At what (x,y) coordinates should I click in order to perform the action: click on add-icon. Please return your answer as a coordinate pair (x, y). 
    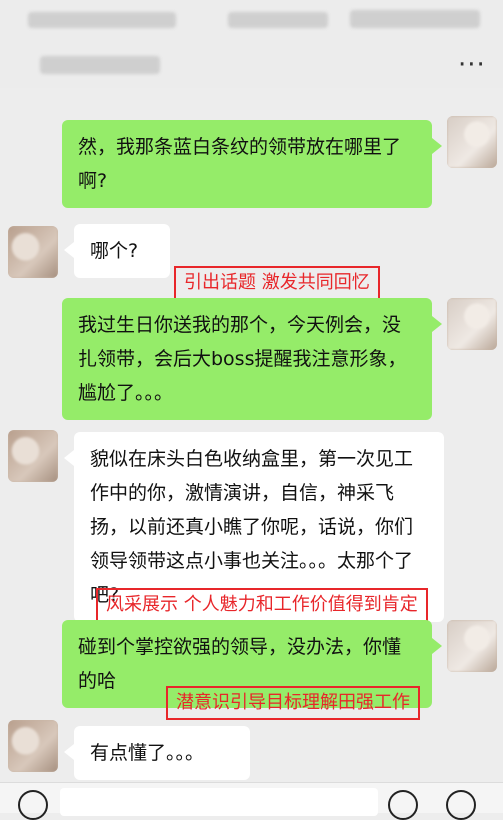
    Looking at the image, I should click on (461, 805).